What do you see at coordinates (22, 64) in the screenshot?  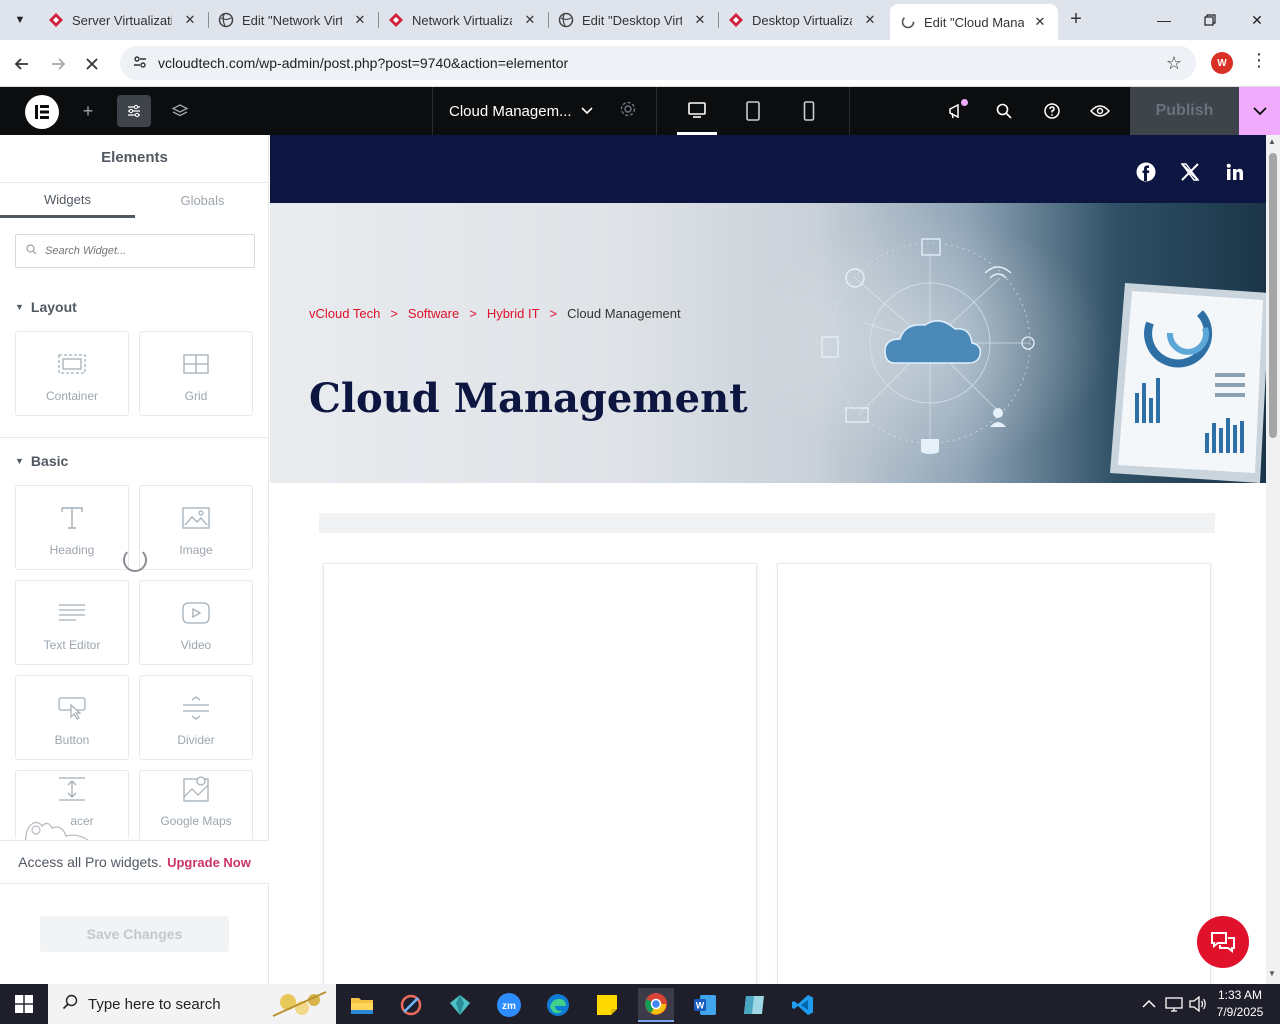 I see `back-button` at bounding box center [22, 64].